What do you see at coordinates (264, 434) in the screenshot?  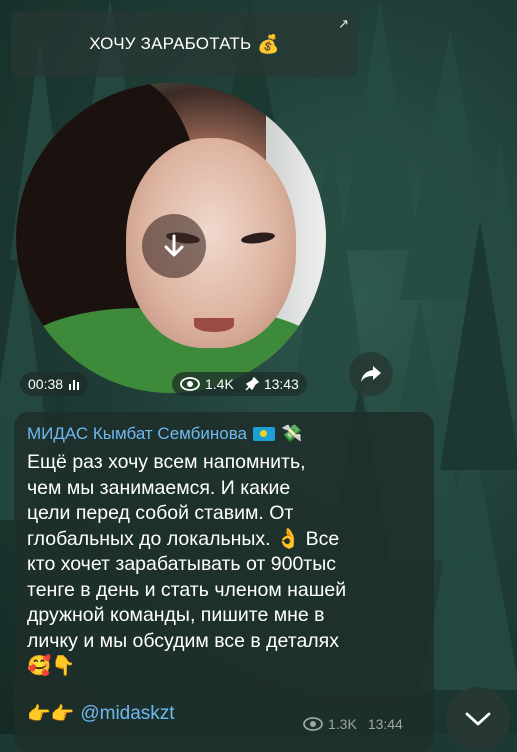 I see `kazakhstan-flag-icon` at bounding box center [264, 434].